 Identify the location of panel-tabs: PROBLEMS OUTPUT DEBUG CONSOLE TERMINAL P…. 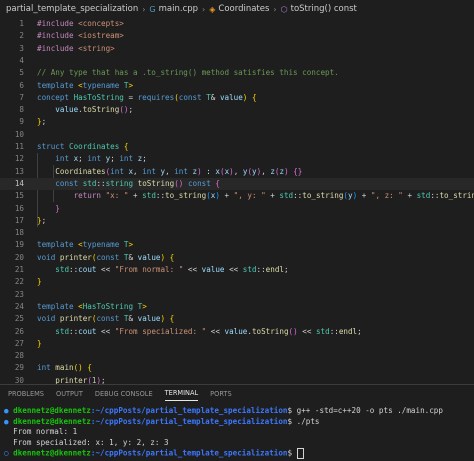
(237, 393).